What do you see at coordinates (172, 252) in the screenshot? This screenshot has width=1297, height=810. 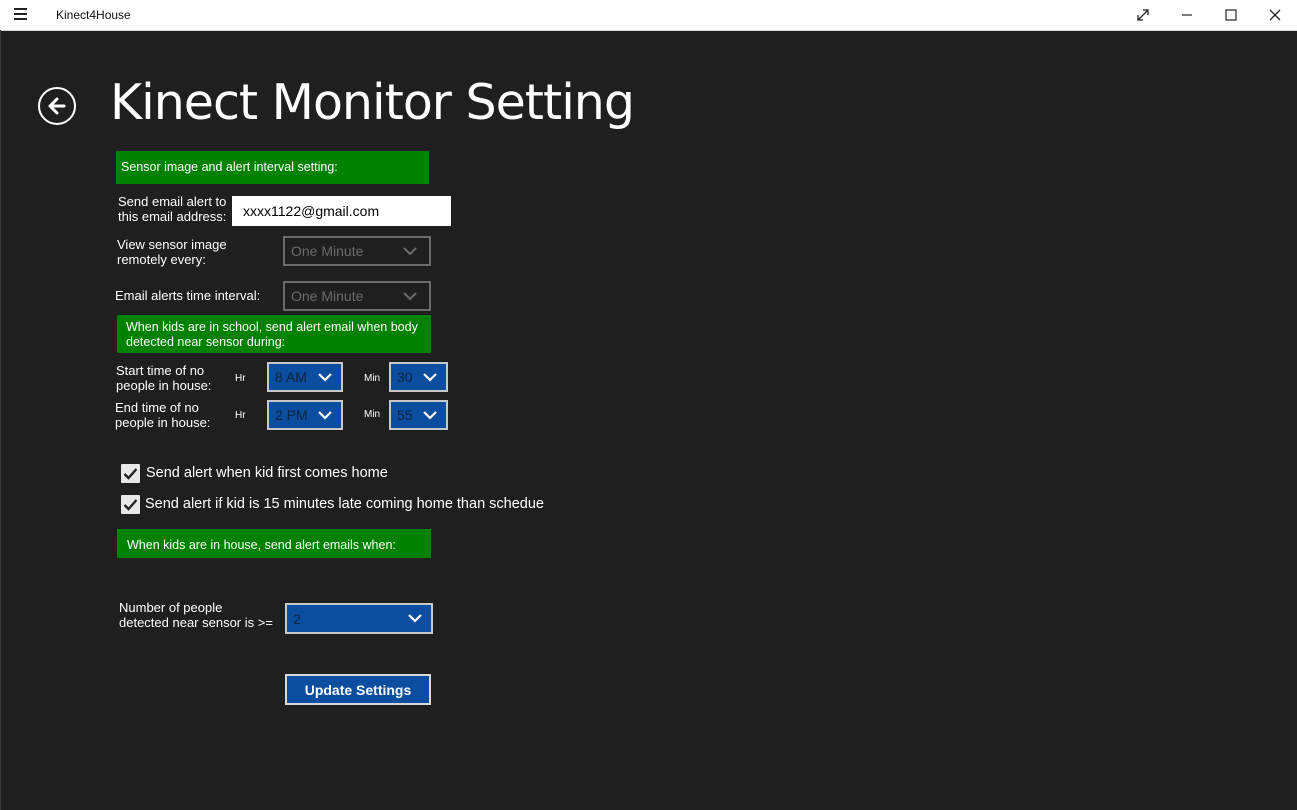 I see `view-sensor-label: View sensor image remotely every:` at bounding box center [172, 252].